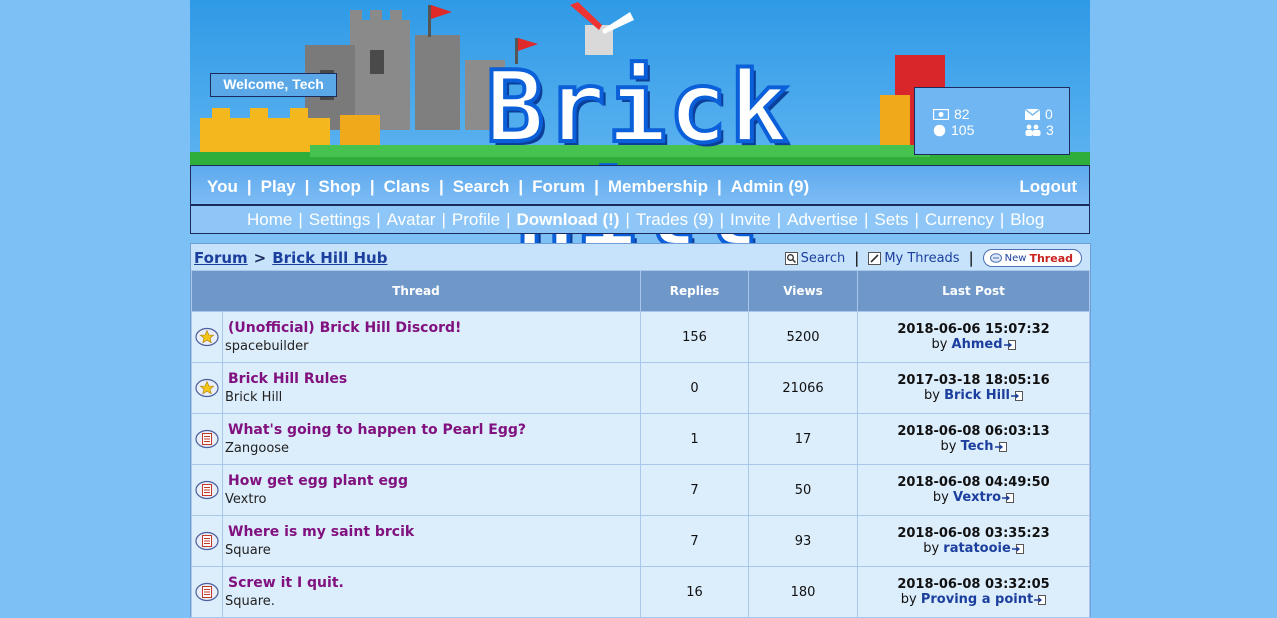 Image resolution: width=1277 pixels, height=618 pixels. Describe the element at coordinates (269, 220) in the screenshot. I see `subnav-item-home: Home` at that location.